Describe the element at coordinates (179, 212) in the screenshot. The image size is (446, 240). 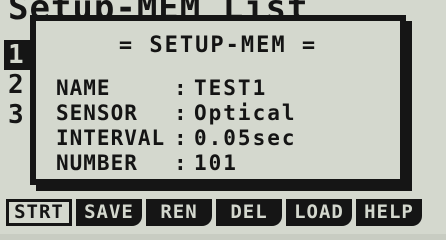
I see `rename-button: REN` at that location.